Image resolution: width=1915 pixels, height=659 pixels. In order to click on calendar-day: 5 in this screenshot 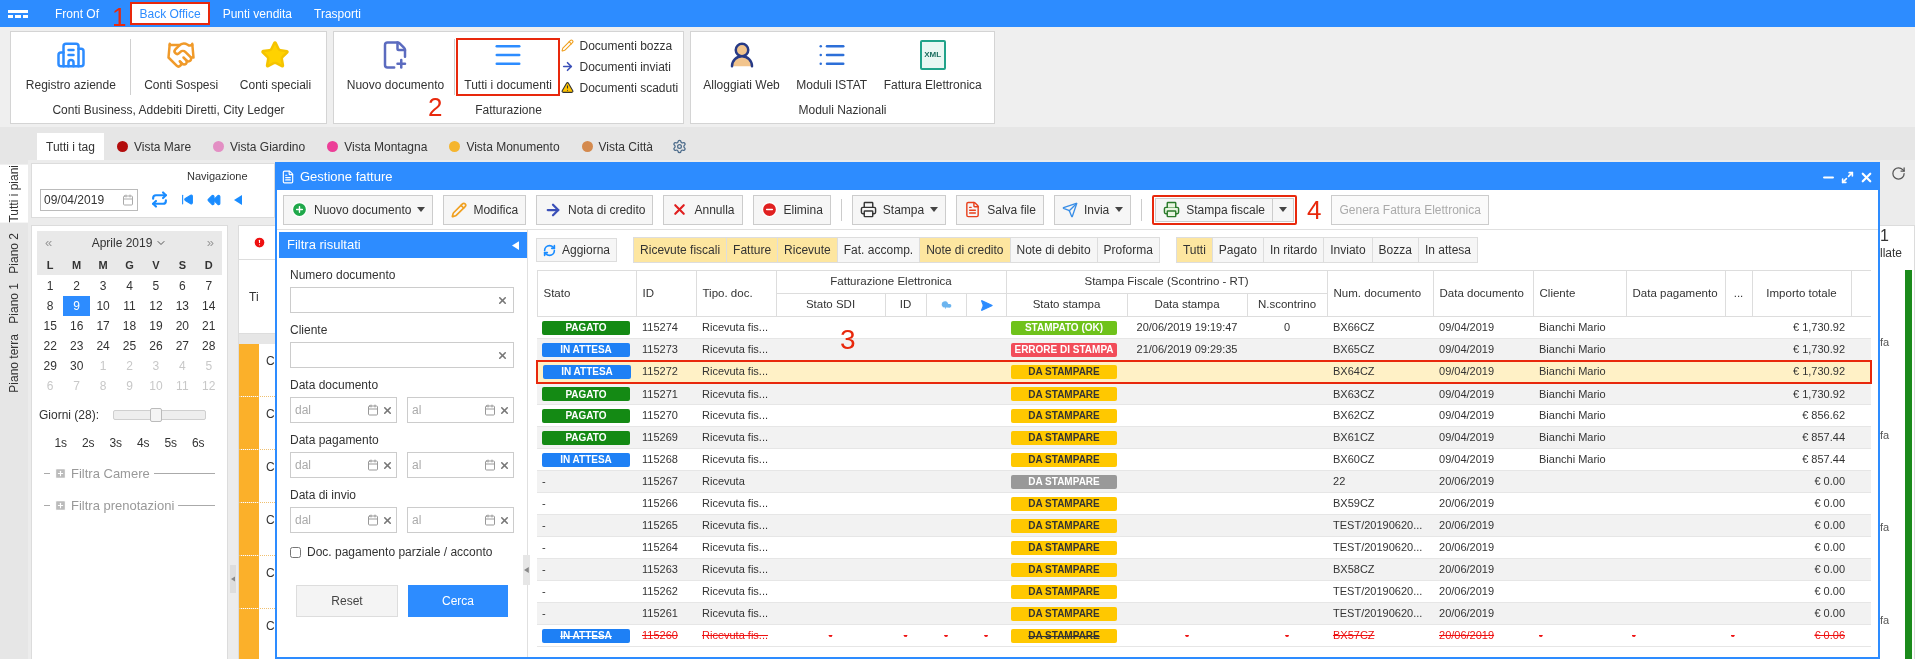, I will do `click(156, 286)`.